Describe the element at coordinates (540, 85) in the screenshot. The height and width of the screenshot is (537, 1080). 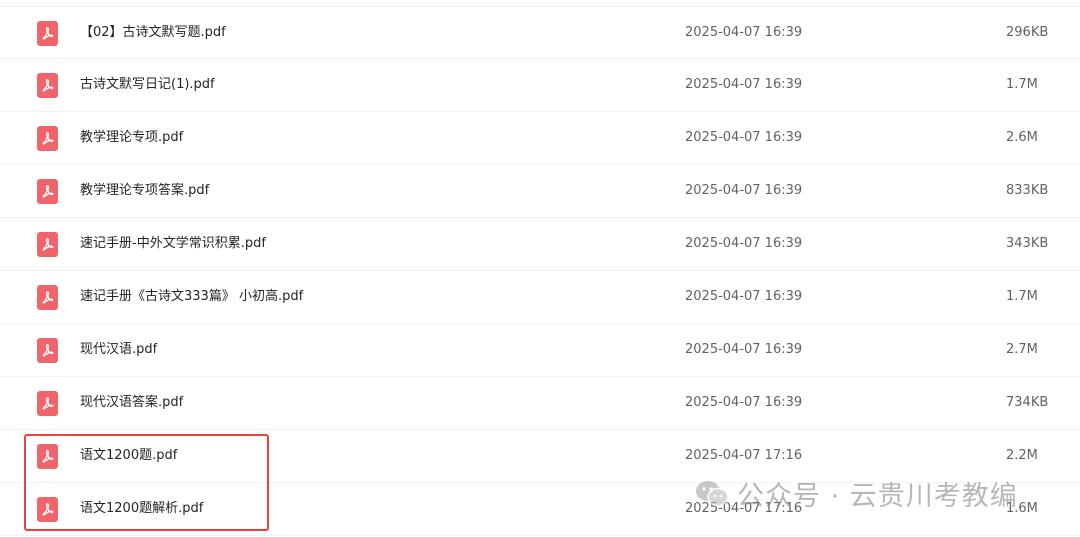
I see `file-row: 古诗文默写日记(1).pdf 2025-04-07 16:39 1.7M` at that location.